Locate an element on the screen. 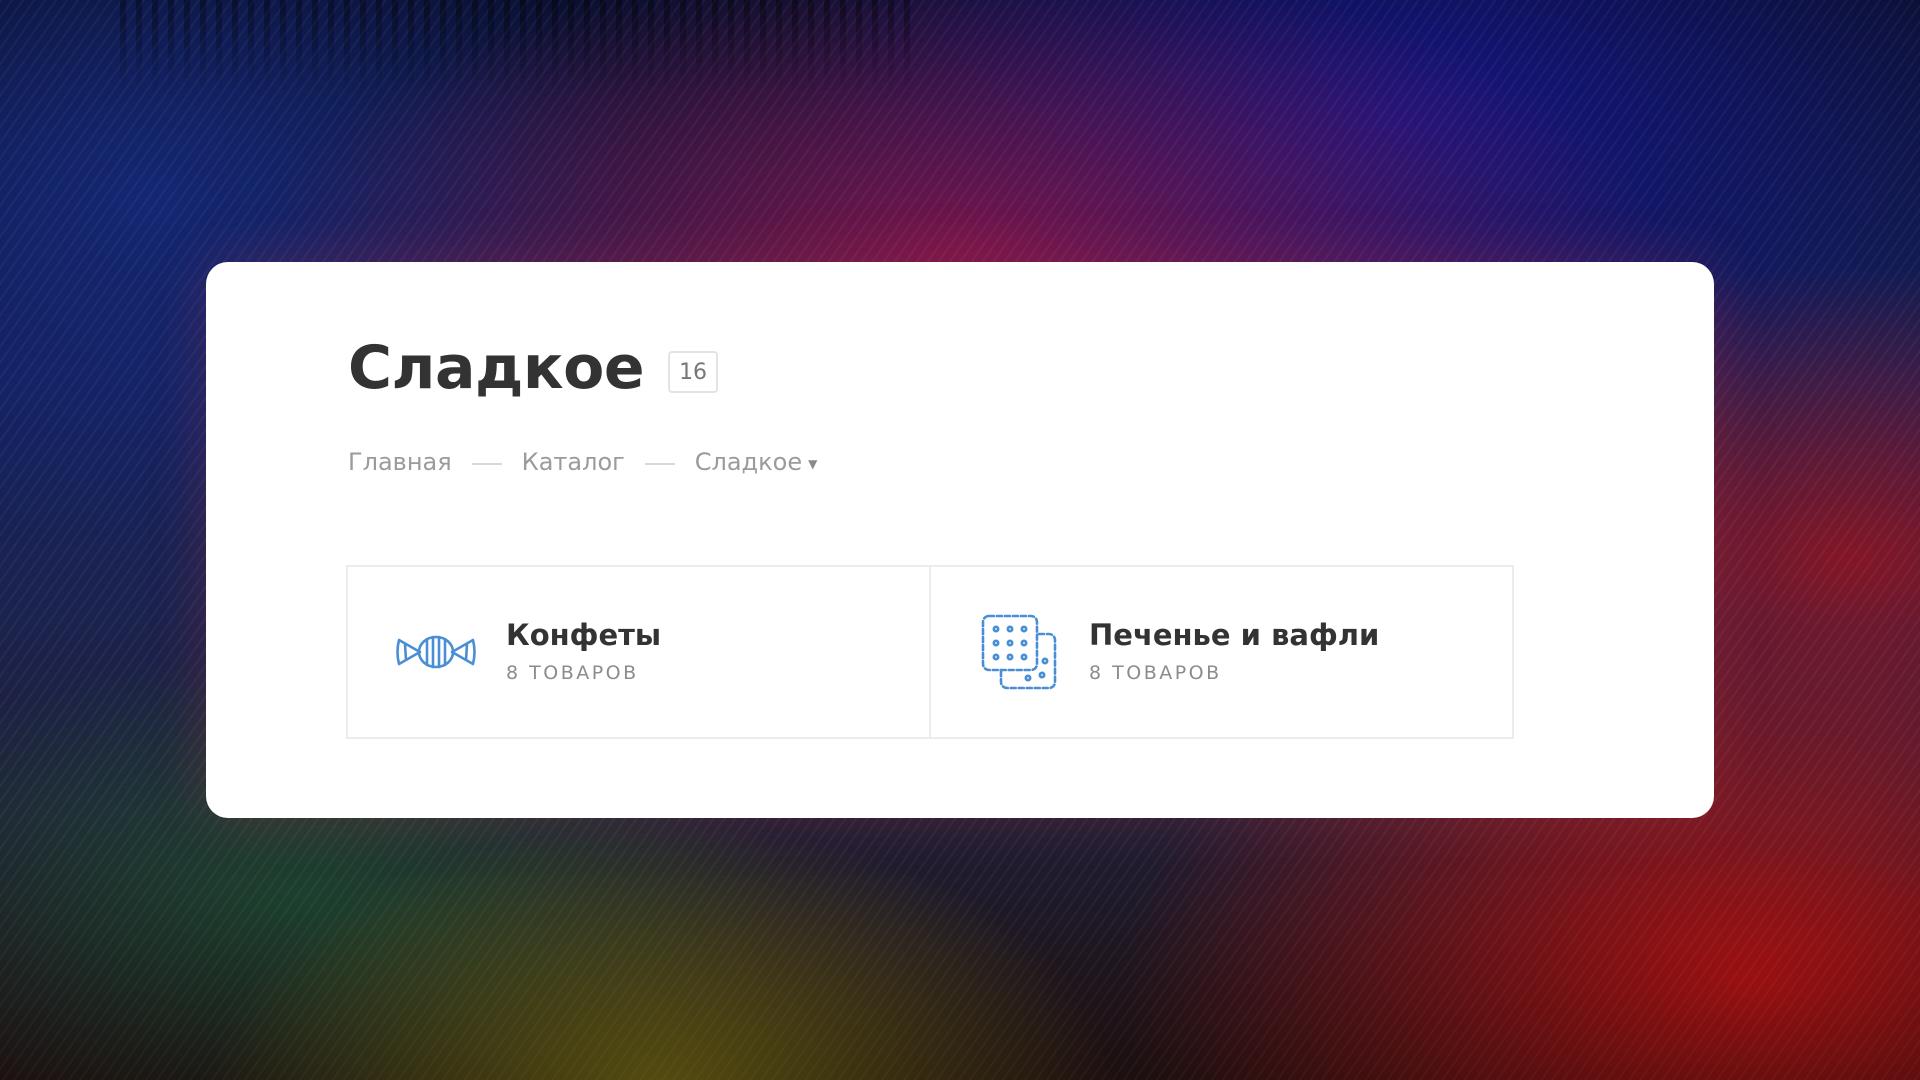 This screenshot has height=1080, width=1920. page-title: Сладкое is located at coordinates (496, 368).